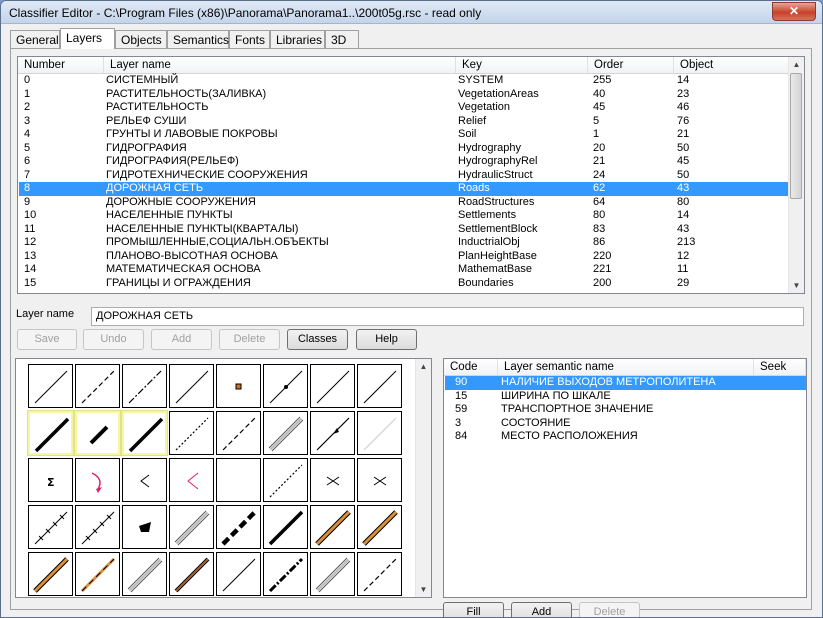  Describe the element at coordinates (47, 339) in the screenshot. I see `save-button: Save` at that location.